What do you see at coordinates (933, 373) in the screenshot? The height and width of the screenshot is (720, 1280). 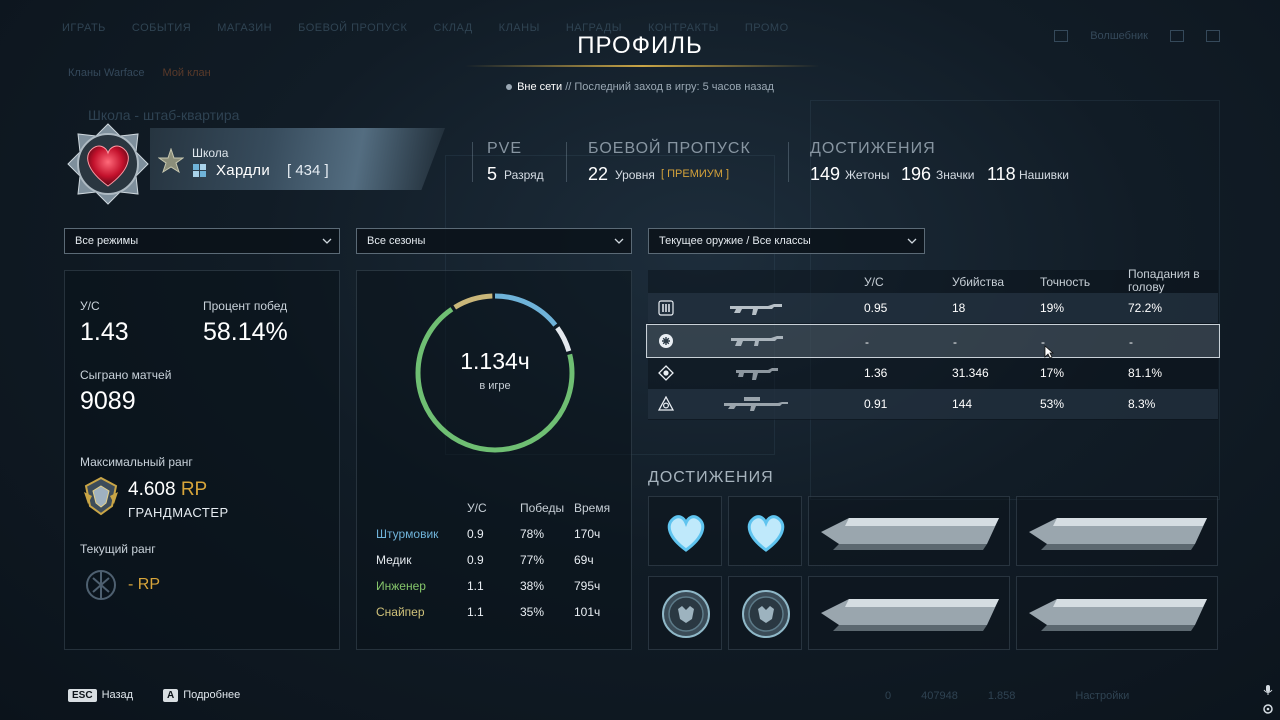 I see `weapon-row: 1.36 31.346 17% 81.1%` at bounding box center [933, 373].